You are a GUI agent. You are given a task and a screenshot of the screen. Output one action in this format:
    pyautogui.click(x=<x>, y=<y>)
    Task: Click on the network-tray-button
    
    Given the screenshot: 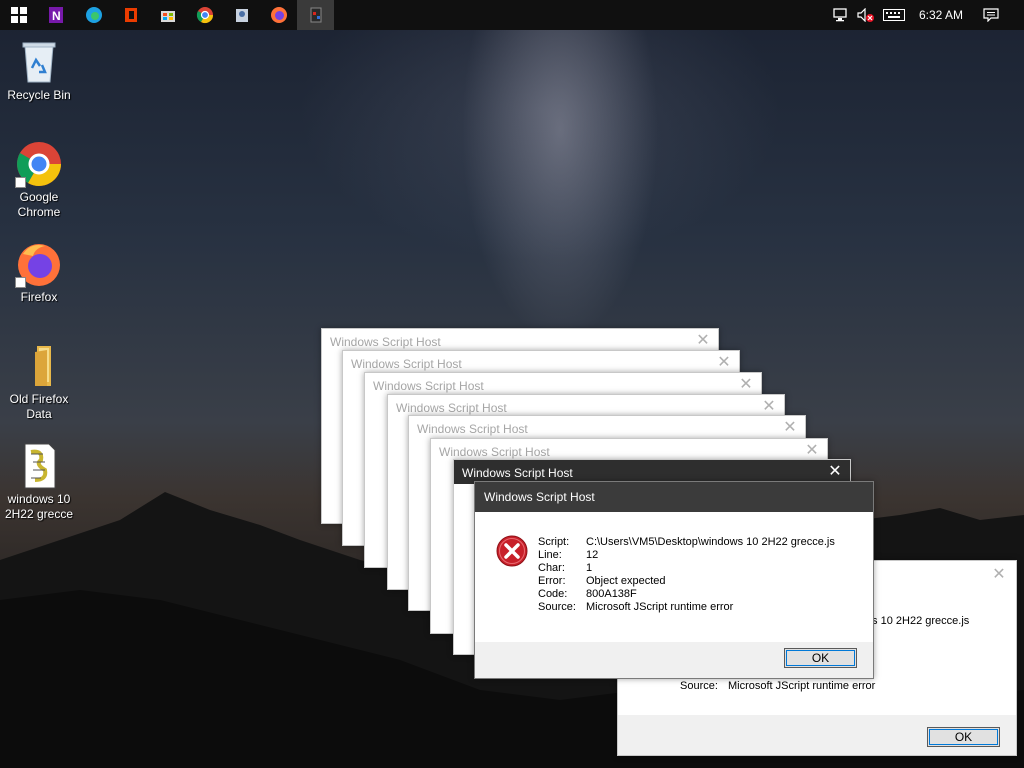 What is the action you would take?
    pyautogui.click(x=841, y=15)
    